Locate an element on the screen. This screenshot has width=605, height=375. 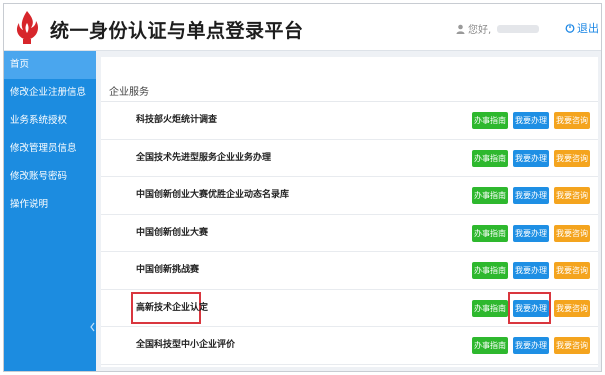
power-icon is located at coordinates (570, 28).